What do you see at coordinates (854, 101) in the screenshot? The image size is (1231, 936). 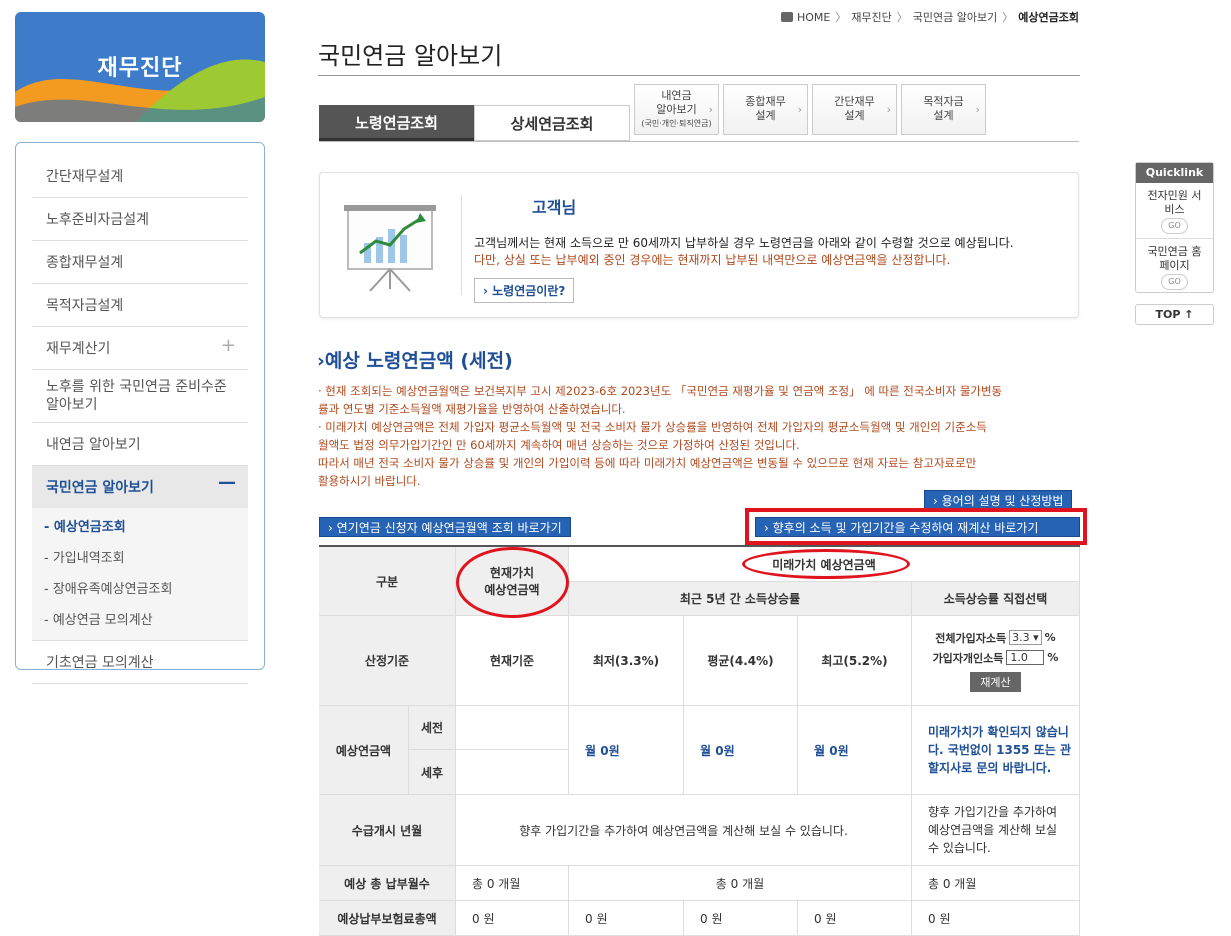 I see `minitab-simple-l1: 간단재무` at bounding box center [854, 101].